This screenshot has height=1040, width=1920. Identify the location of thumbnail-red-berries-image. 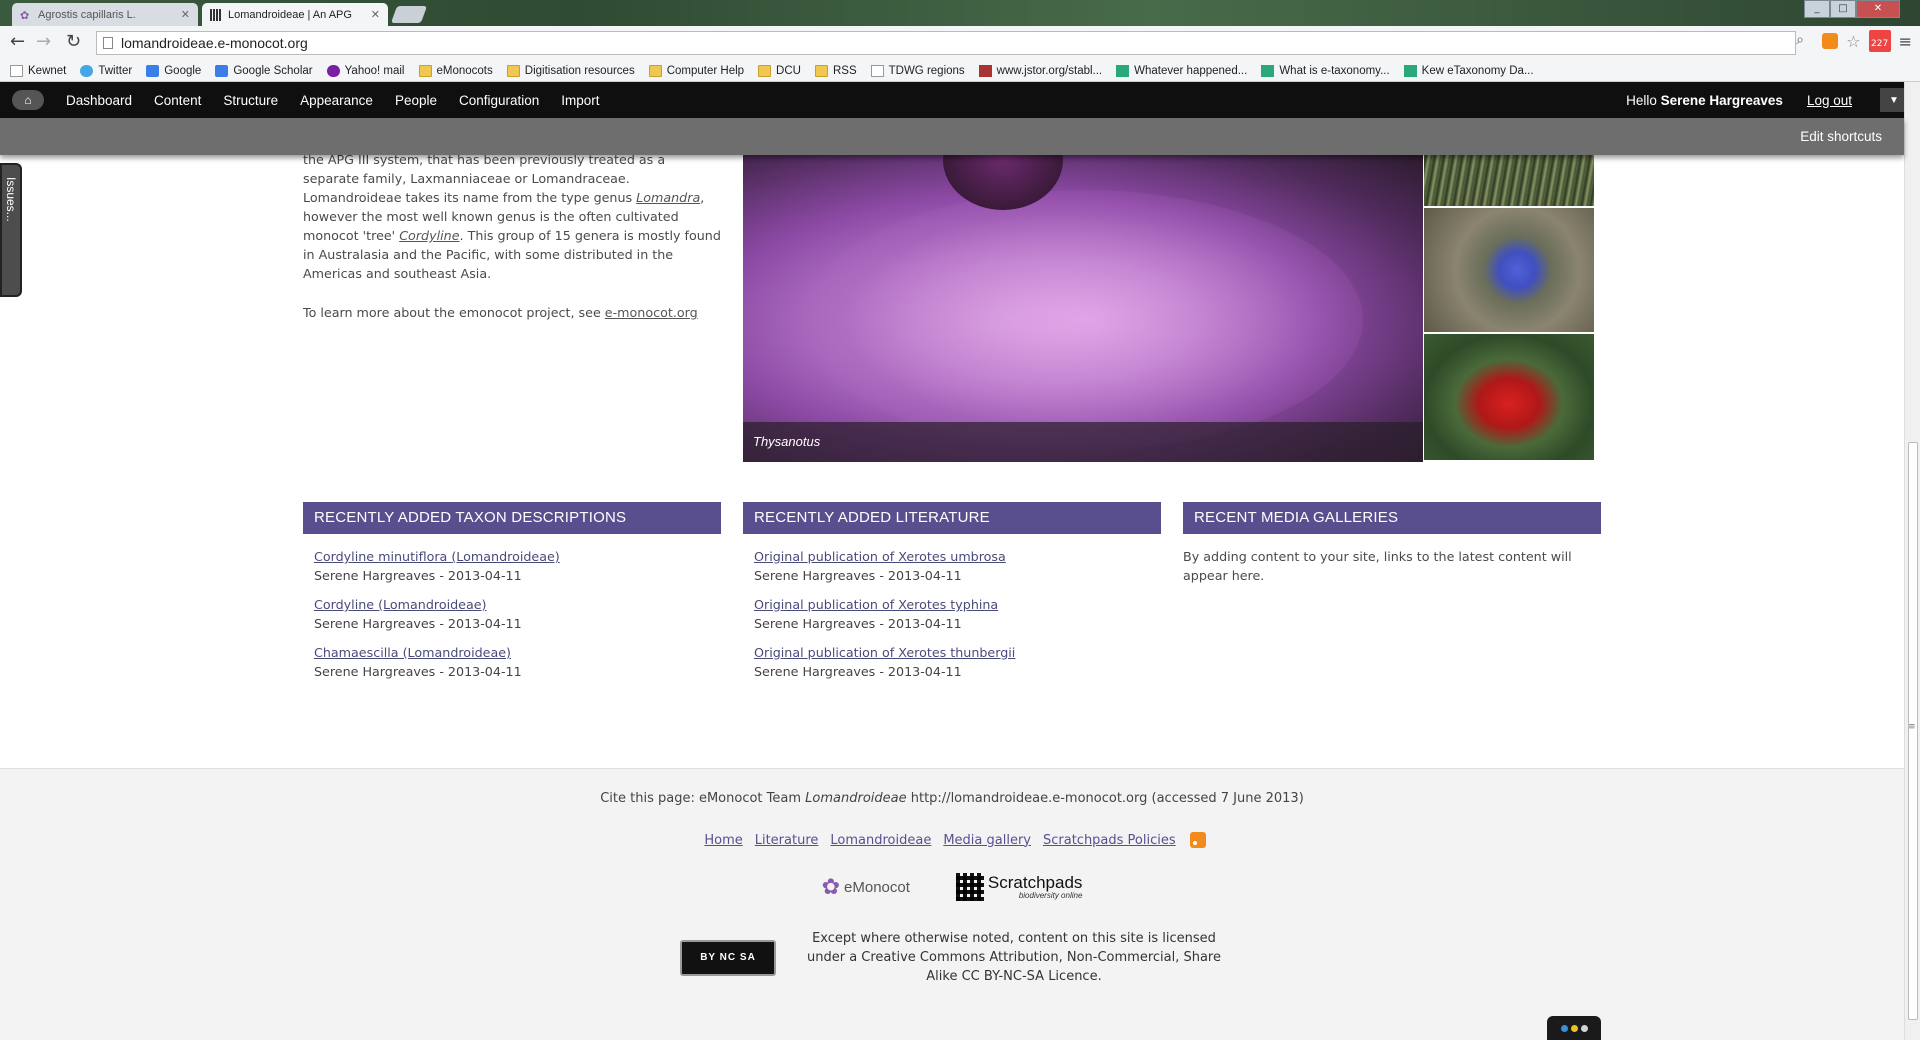
(1509, 397).